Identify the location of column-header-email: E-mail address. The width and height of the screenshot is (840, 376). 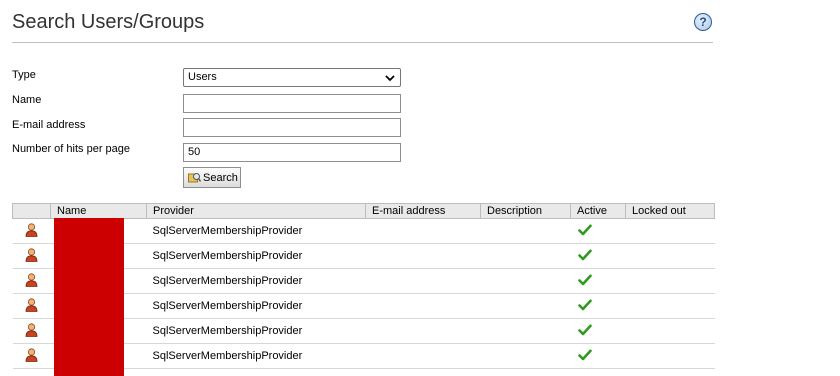
(423, 211).